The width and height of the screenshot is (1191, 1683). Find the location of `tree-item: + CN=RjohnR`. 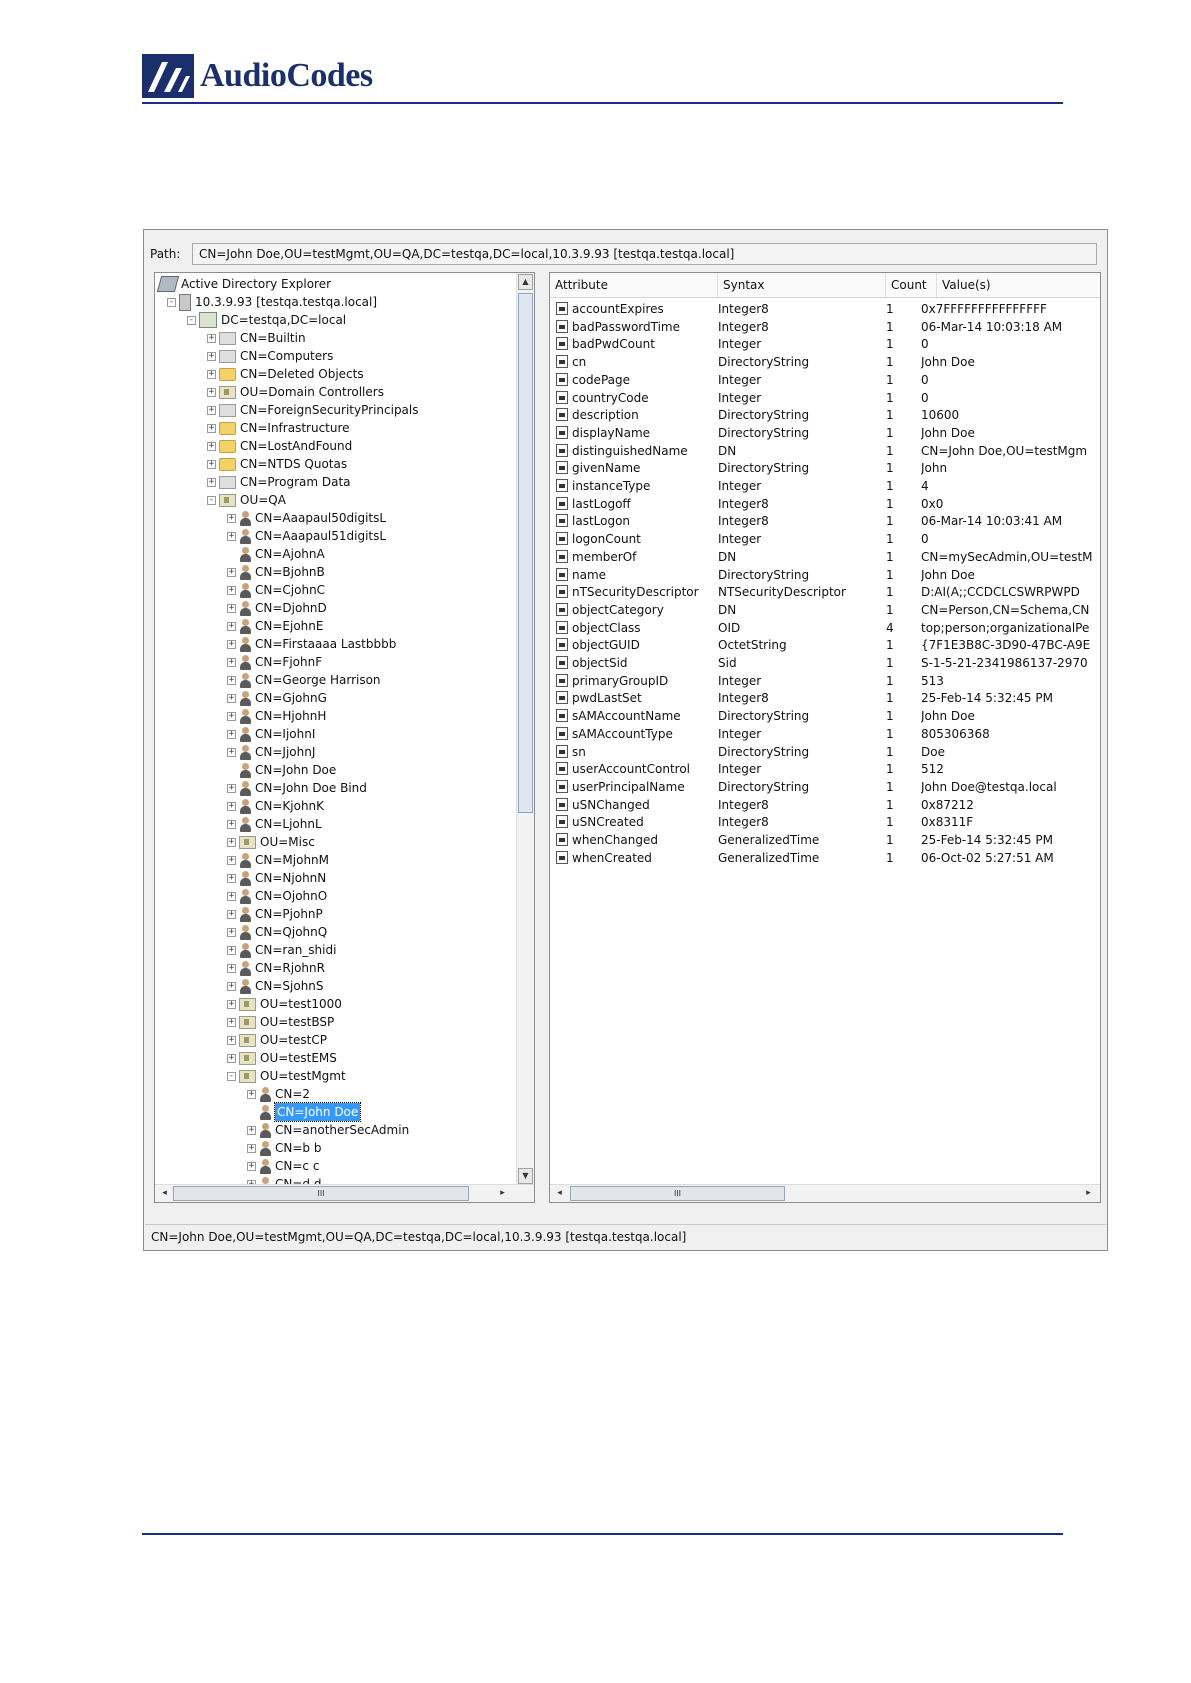

tree-item: + CN=RjohnR is located at coordinates (276, 968).